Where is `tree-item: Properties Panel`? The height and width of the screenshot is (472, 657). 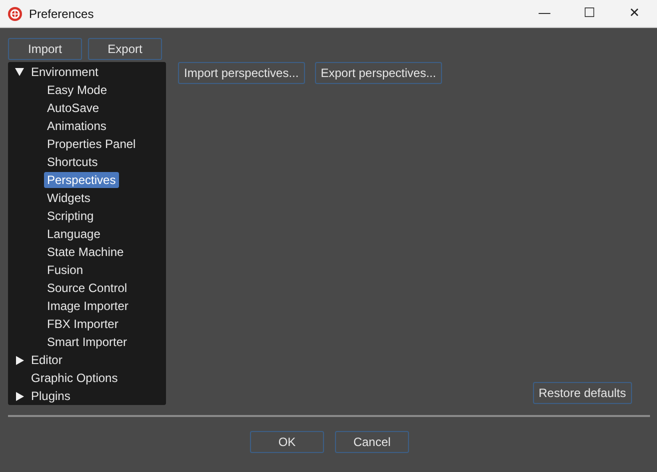
tree-item: Properties Panel is located at coordinates (91, 144).